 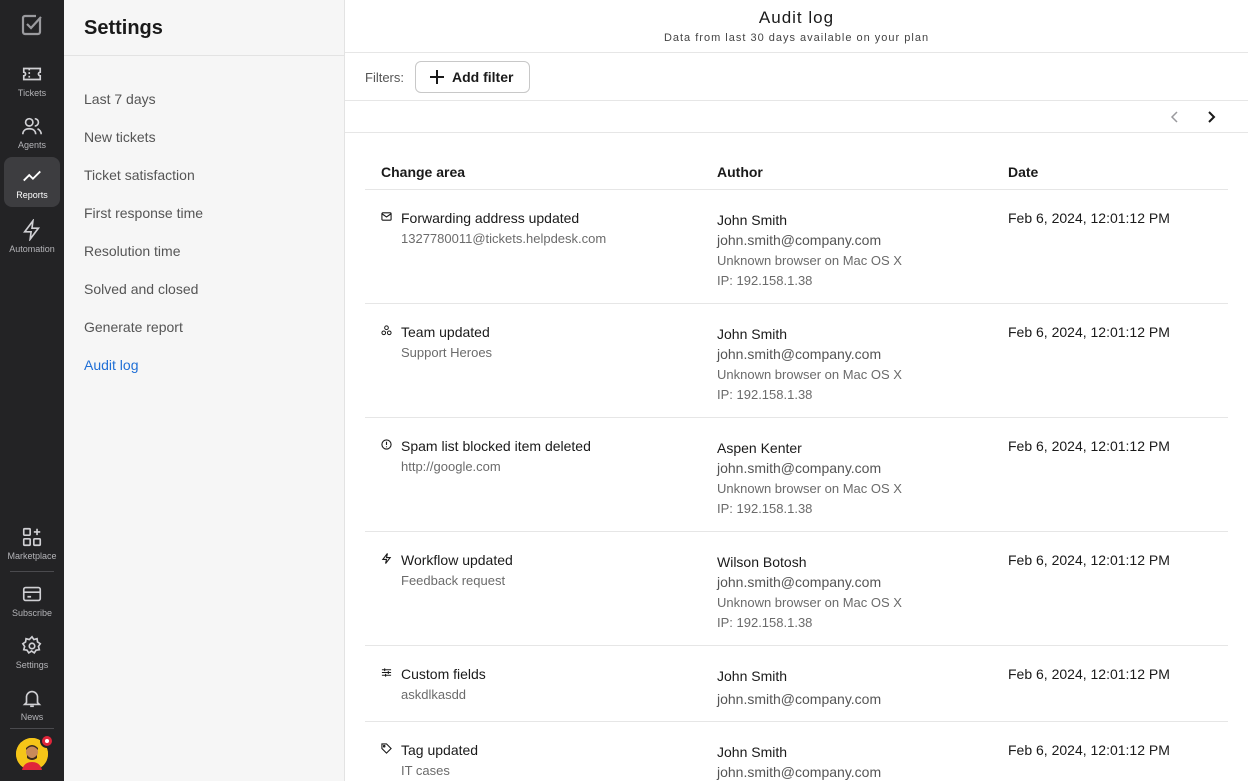 What do you see at coordinates (32, 717) in the screenshot?
I see `rail-label: News` at bounding box center [32, 717].